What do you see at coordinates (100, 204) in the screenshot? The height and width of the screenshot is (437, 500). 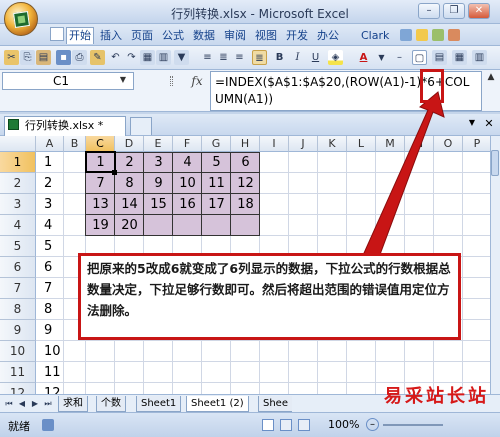 I see `result-cell: 13` at bounding box center [100, 204].